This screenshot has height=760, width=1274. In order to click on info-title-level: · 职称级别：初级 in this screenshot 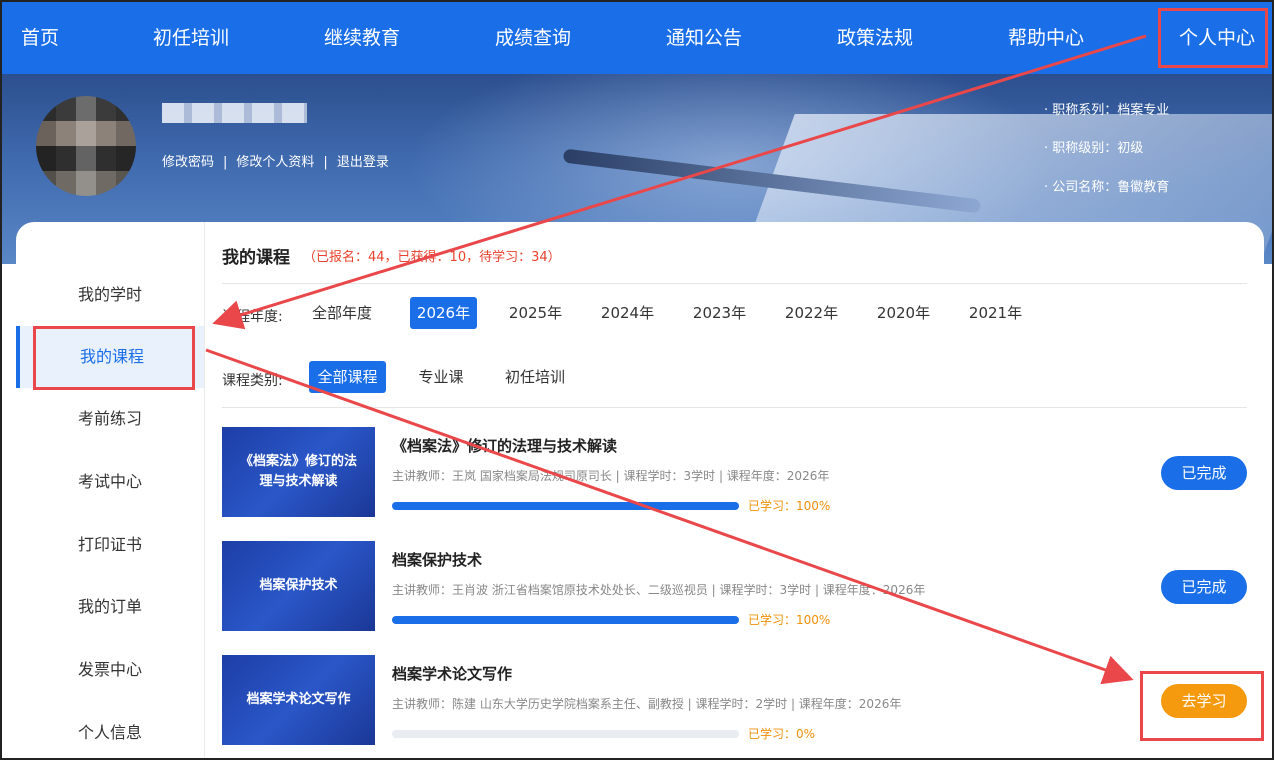, I will do `click(1094, 148)`.